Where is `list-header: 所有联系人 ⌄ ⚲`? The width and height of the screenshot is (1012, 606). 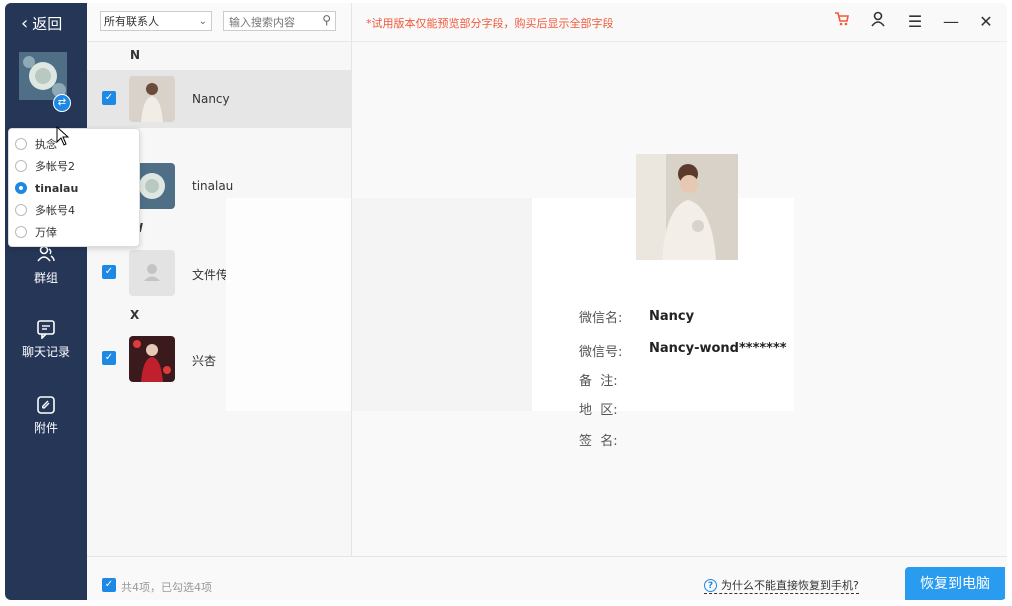
list-header: 所有联系人 ⌄ ⚲ is located at coordinates (219, 22).